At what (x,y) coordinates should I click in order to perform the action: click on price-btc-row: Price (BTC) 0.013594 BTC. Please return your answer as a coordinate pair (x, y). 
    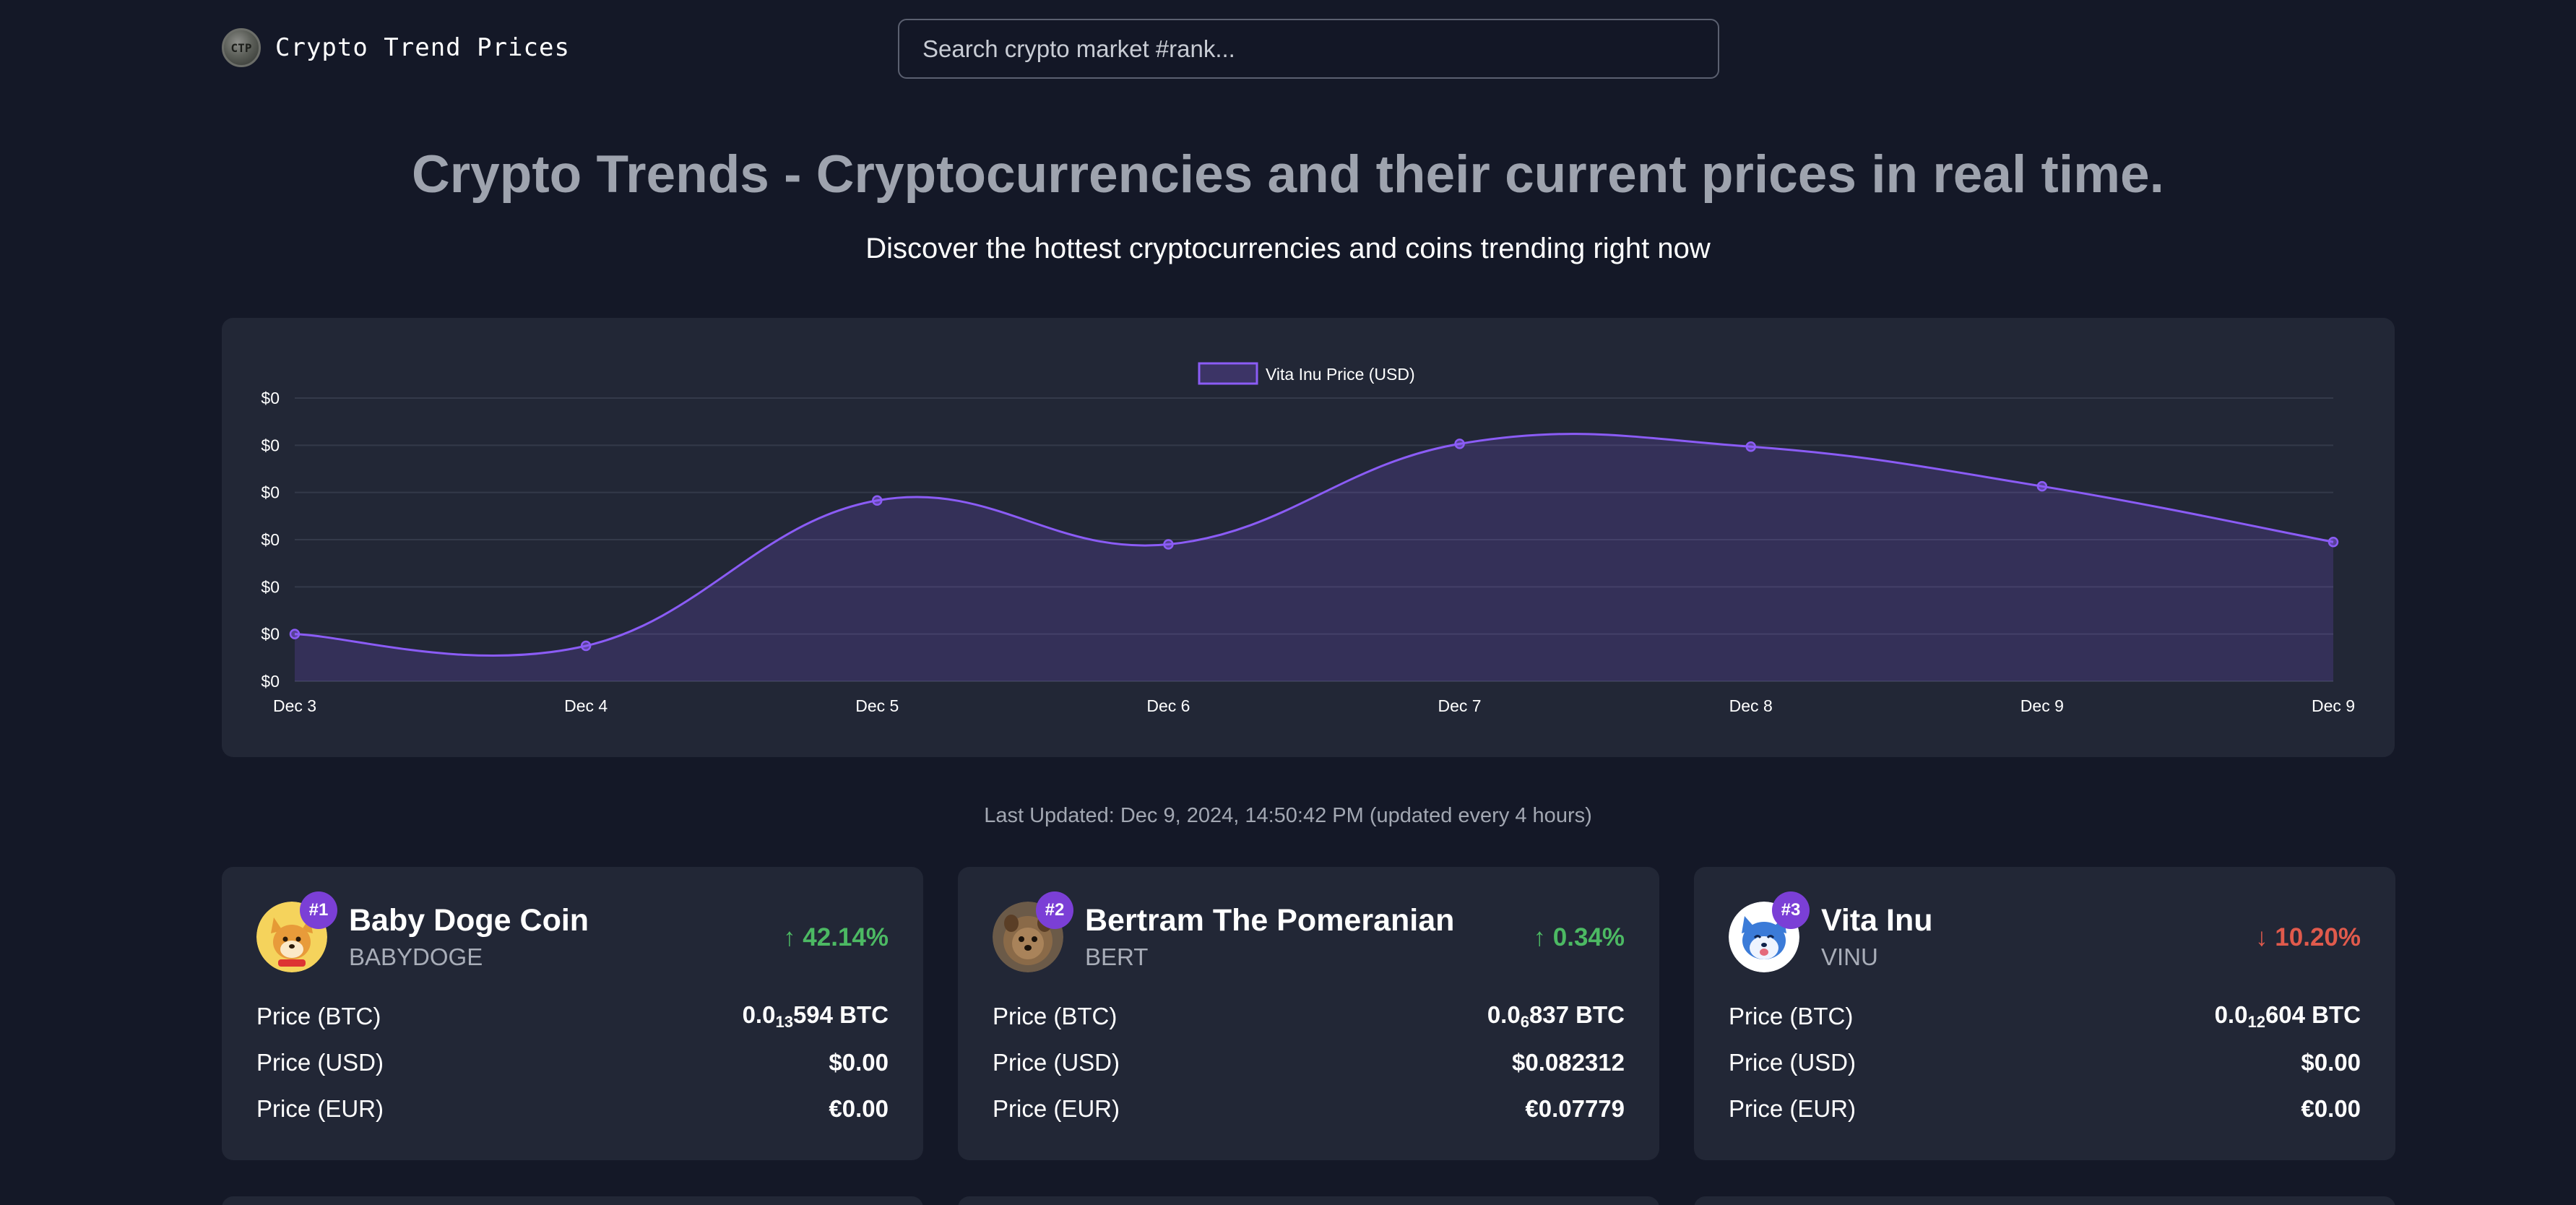
    Looking at the image, I should click on (572, 1016).